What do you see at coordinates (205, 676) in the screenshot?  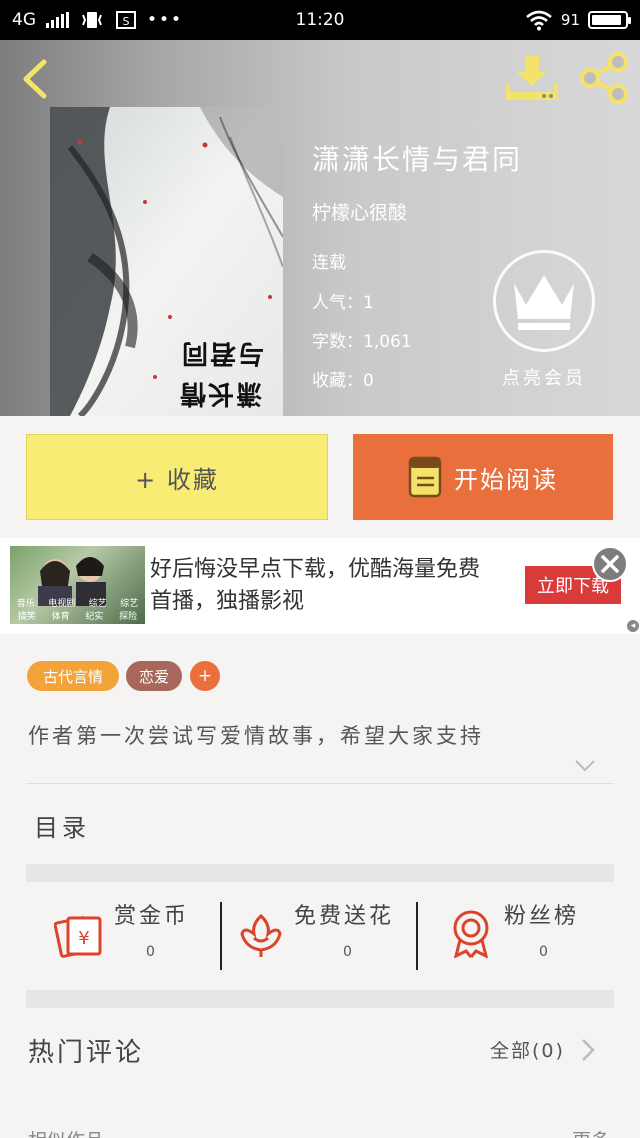 I see `add-tag-button: +` at bounding box center [205, 676].